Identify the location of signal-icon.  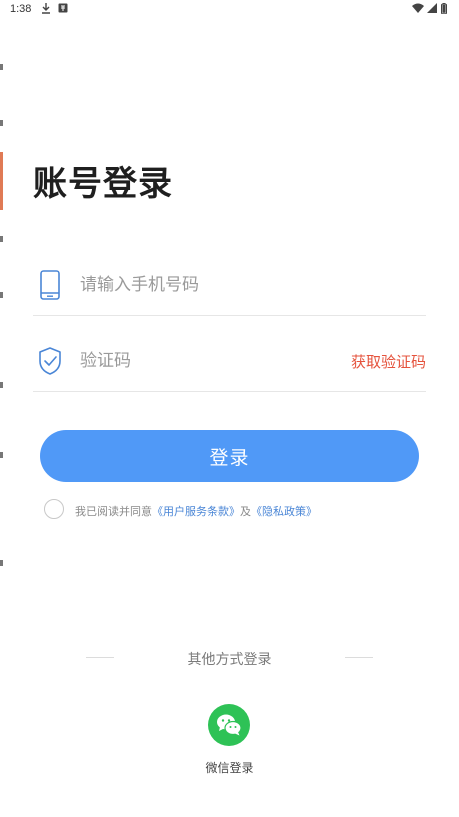
(432, 9).